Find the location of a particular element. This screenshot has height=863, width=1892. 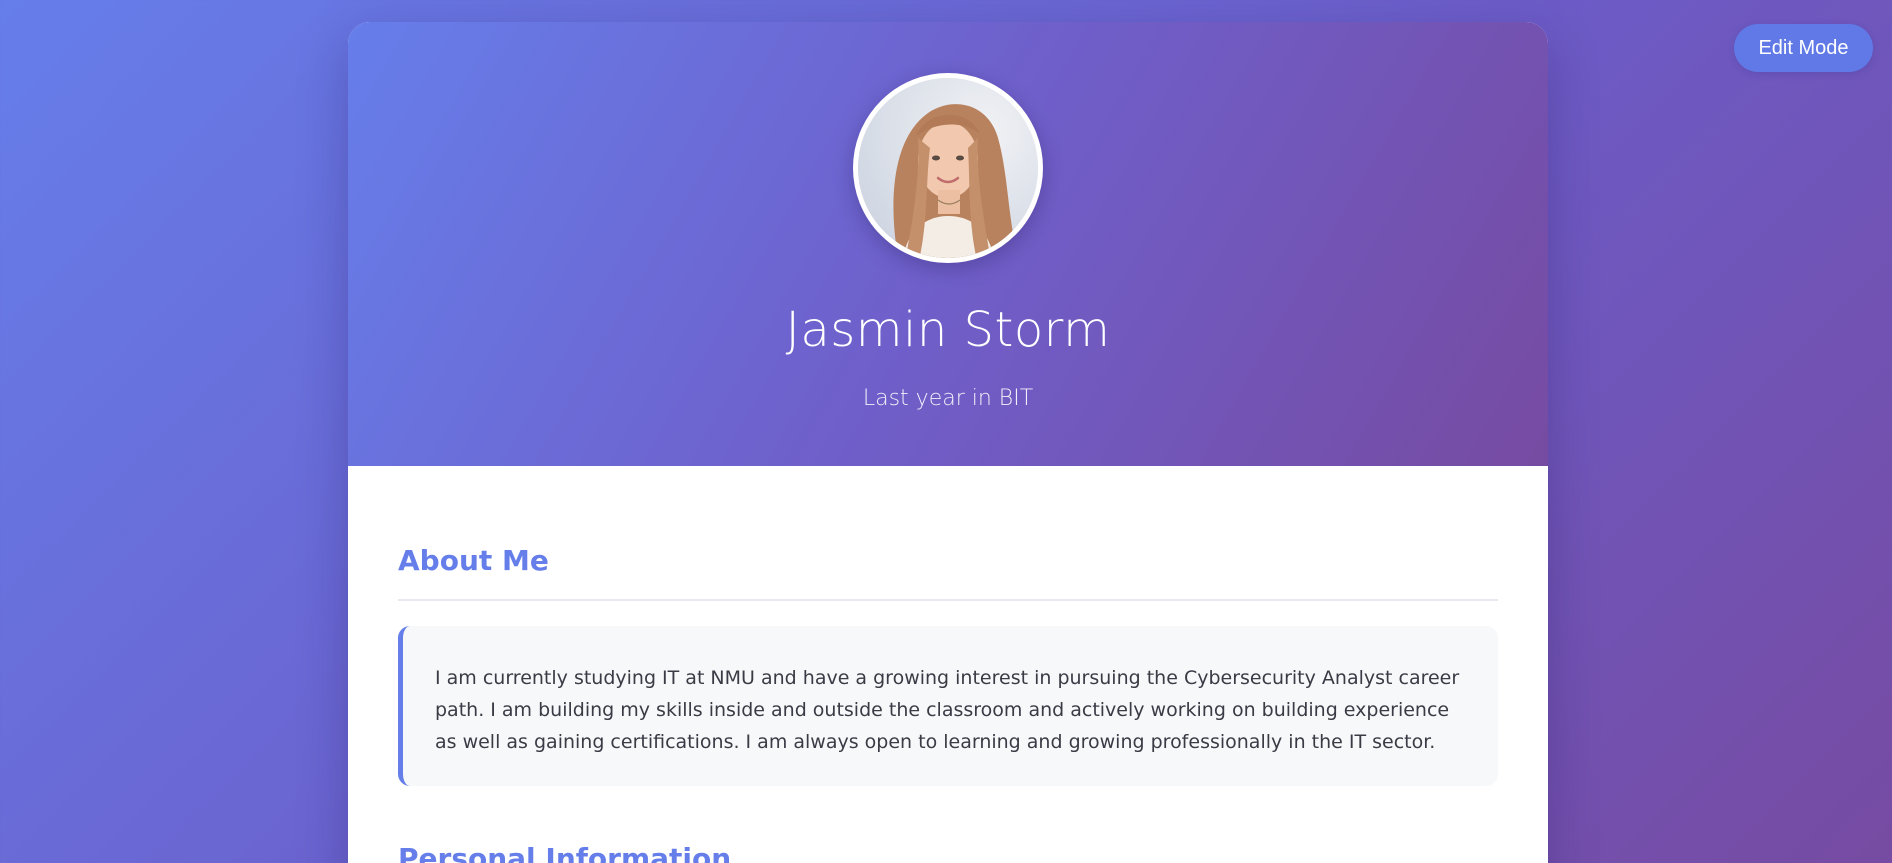

profile-name: Jasmin Storm is located at coordinates (948, 330).